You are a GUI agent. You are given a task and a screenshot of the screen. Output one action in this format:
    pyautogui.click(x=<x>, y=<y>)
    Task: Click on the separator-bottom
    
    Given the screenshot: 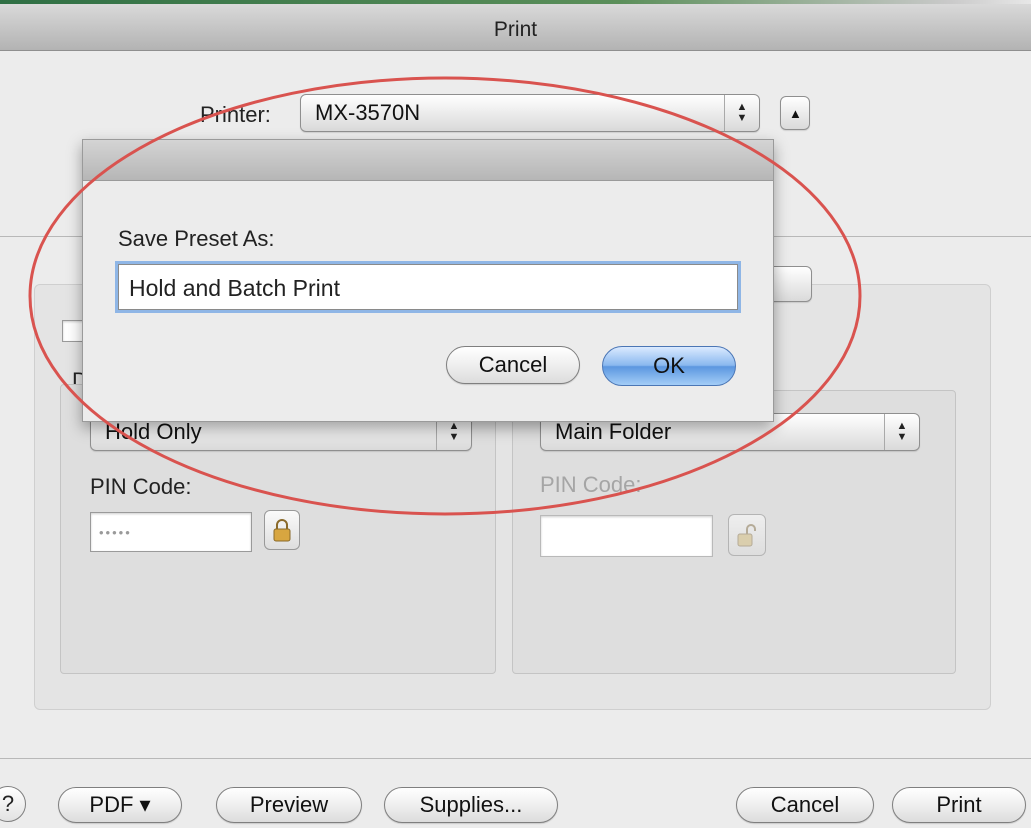 What is the action you would take?
    pyautogui.click(x=515, y=758)
    